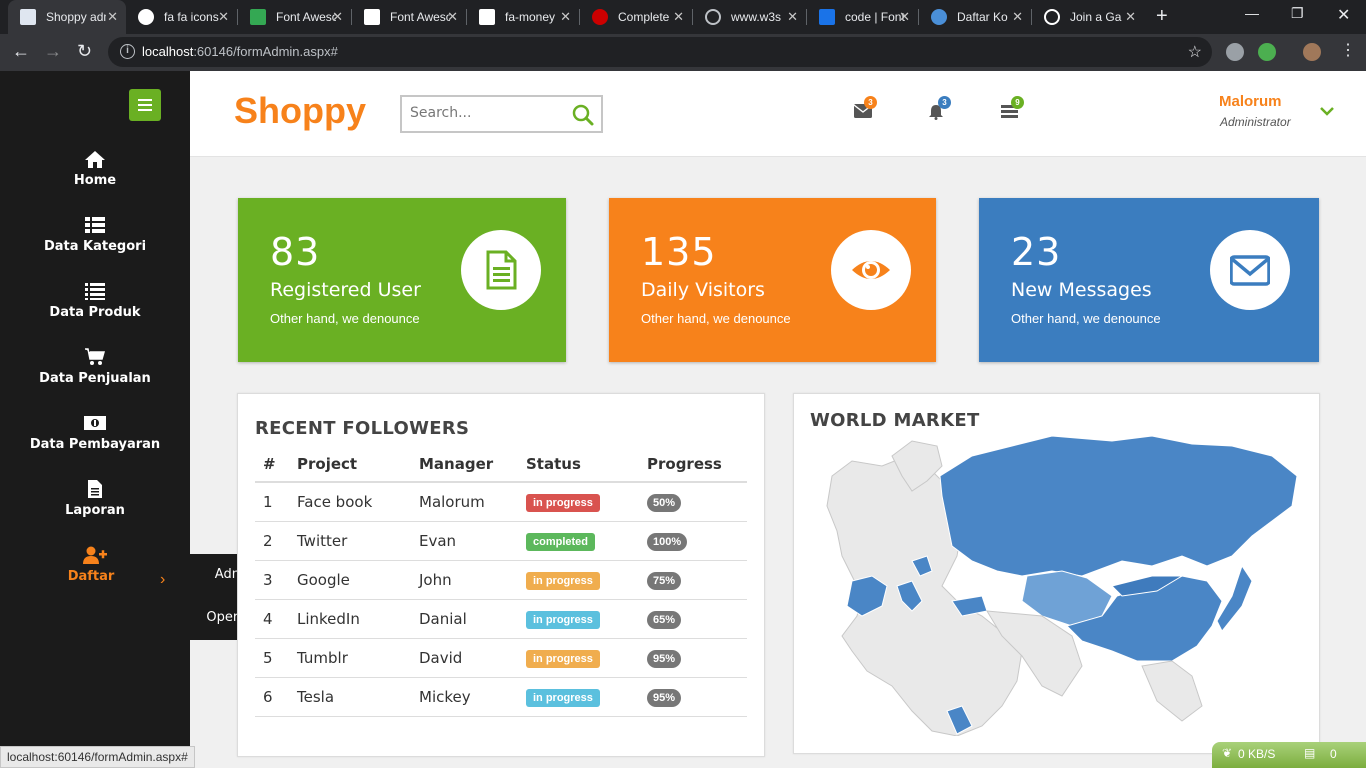 The width and height of the screenshot is (1366, 768). Describe the element at coordinates (1289, 755) in the screenshot. I see `network-monitor-widget: ❦ 0 KB/S ▤ 0` at that location.